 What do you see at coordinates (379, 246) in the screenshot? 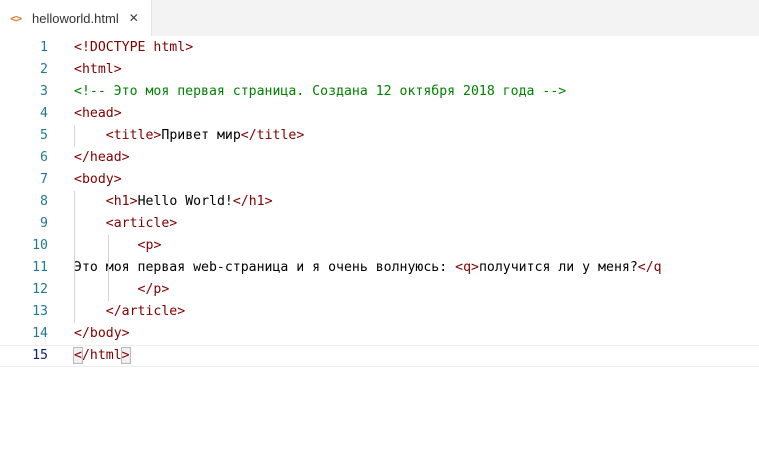
I see `code-line: 10 <p>` at bounding box center [379, 246].